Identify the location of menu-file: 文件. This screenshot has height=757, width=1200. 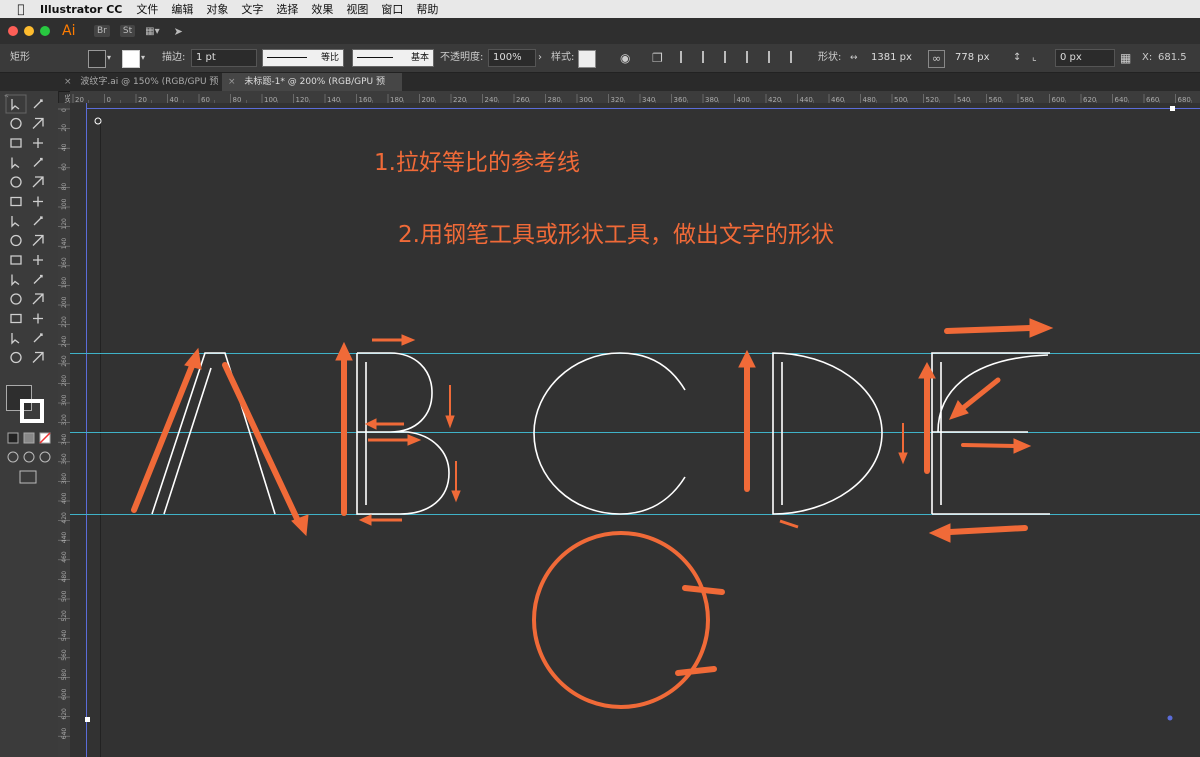
(147, 9).